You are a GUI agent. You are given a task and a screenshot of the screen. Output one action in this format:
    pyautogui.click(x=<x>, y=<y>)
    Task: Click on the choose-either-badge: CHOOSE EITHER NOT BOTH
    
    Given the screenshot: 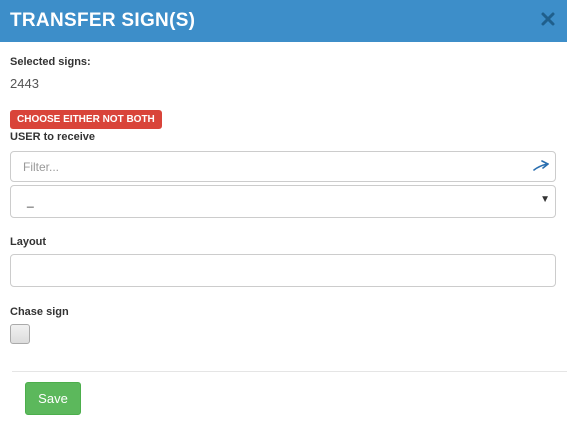 What is the action you would take?
    pyautogui.click(x=86, y=119)
    